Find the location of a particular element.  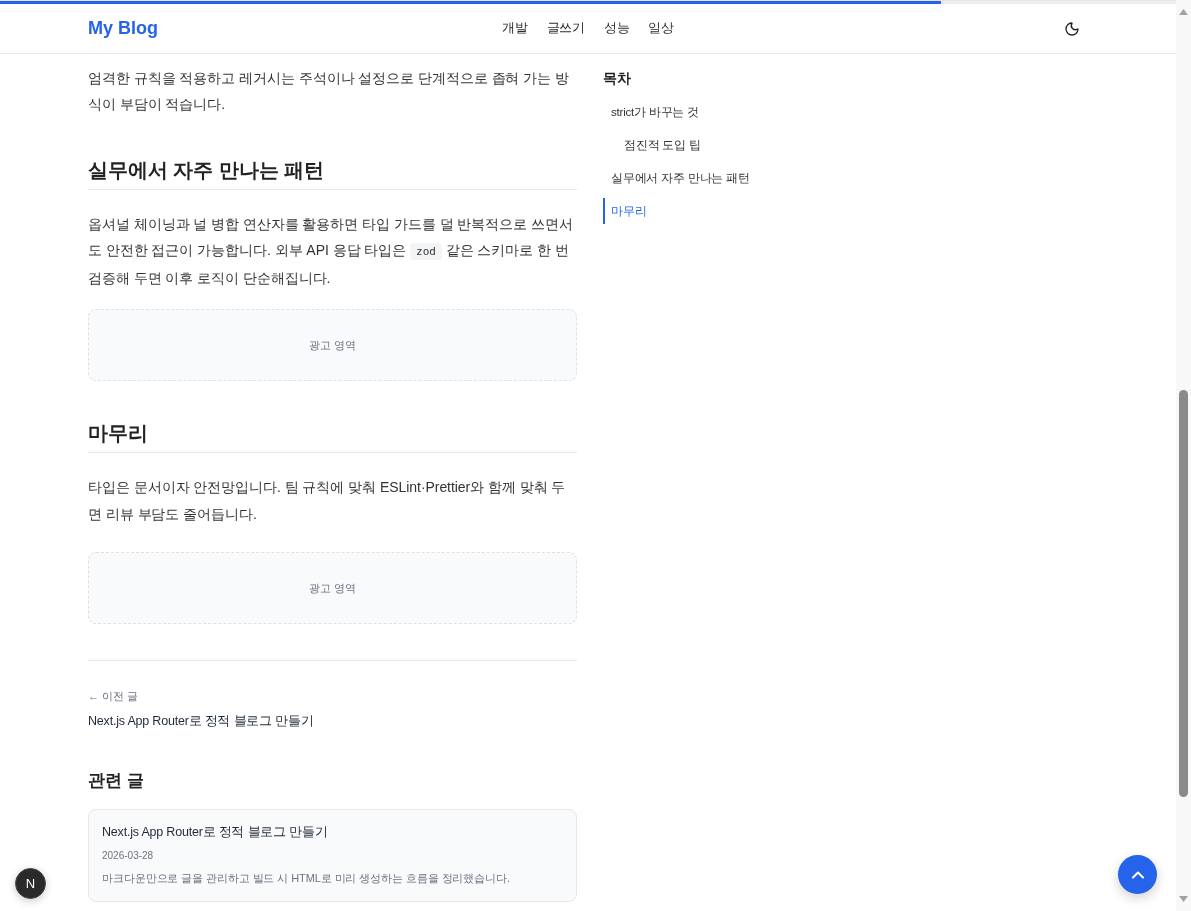

section-heading: 실무에서 자주 만나는 패턴 is located at coordinates (332, 172).